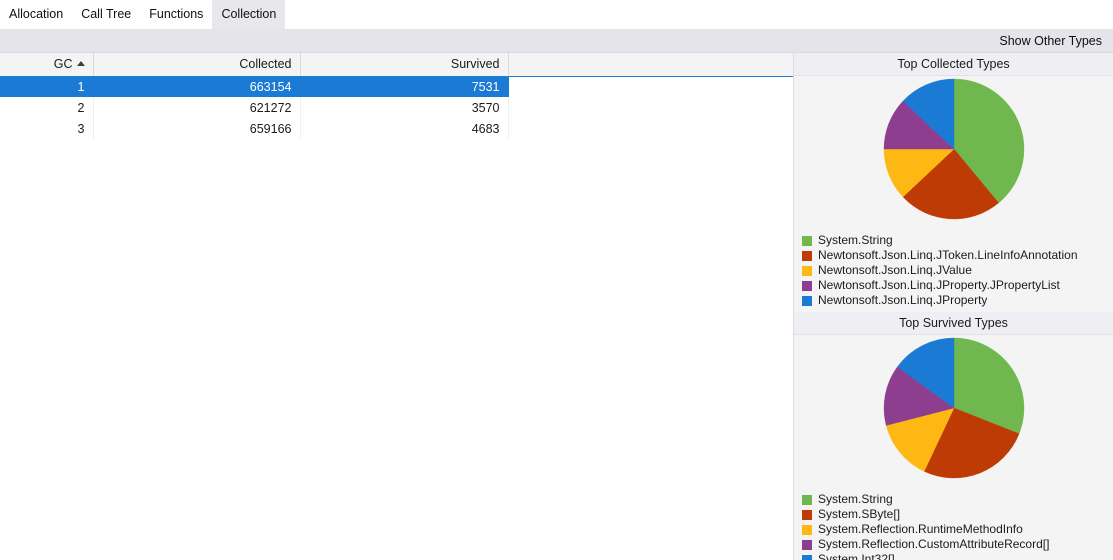 Image resolution: width=1113 pixels, height=560 pixels. What do you see at coordinates (957, 514) in the screenshot?
I see `legend-item: System.SByte[]` at bounding box center [957, 514].